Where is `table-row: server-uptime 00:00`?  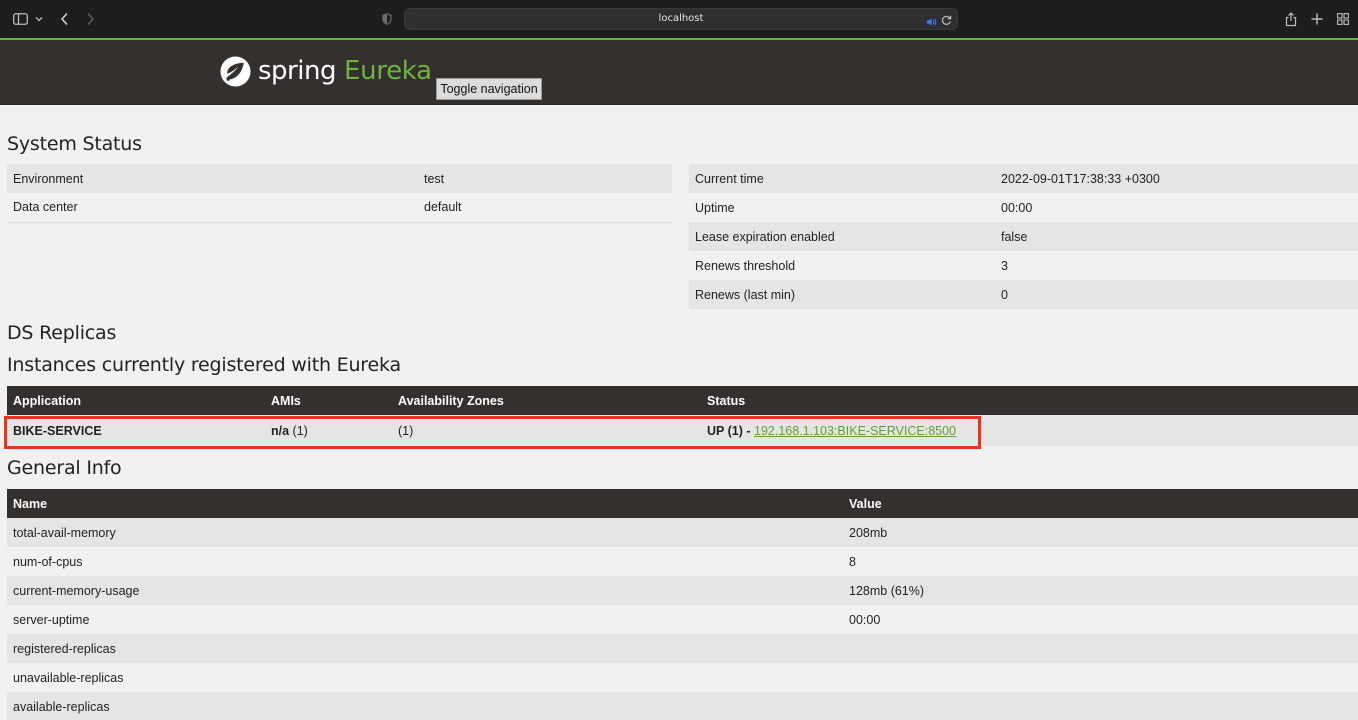
table-row: server-uptime 00:00 is located at coordinates (682, 619).